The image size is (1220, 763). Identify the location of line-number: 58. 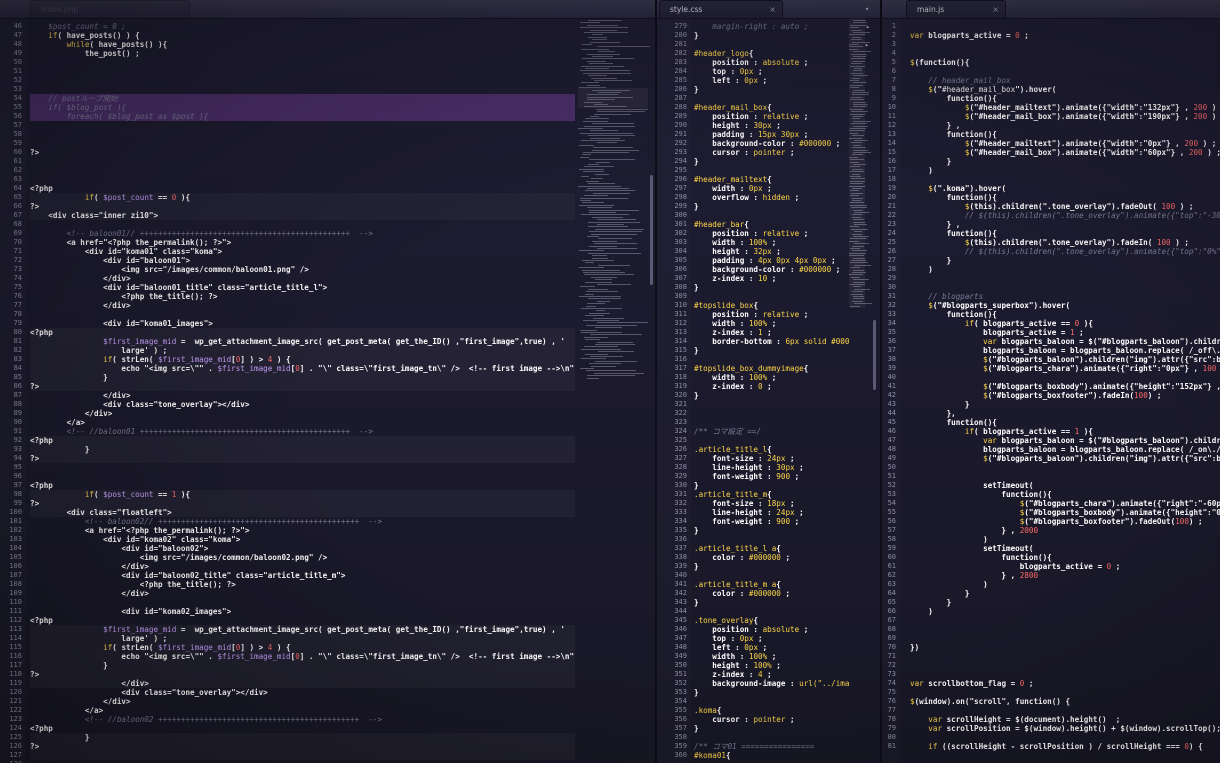
(17, 134).